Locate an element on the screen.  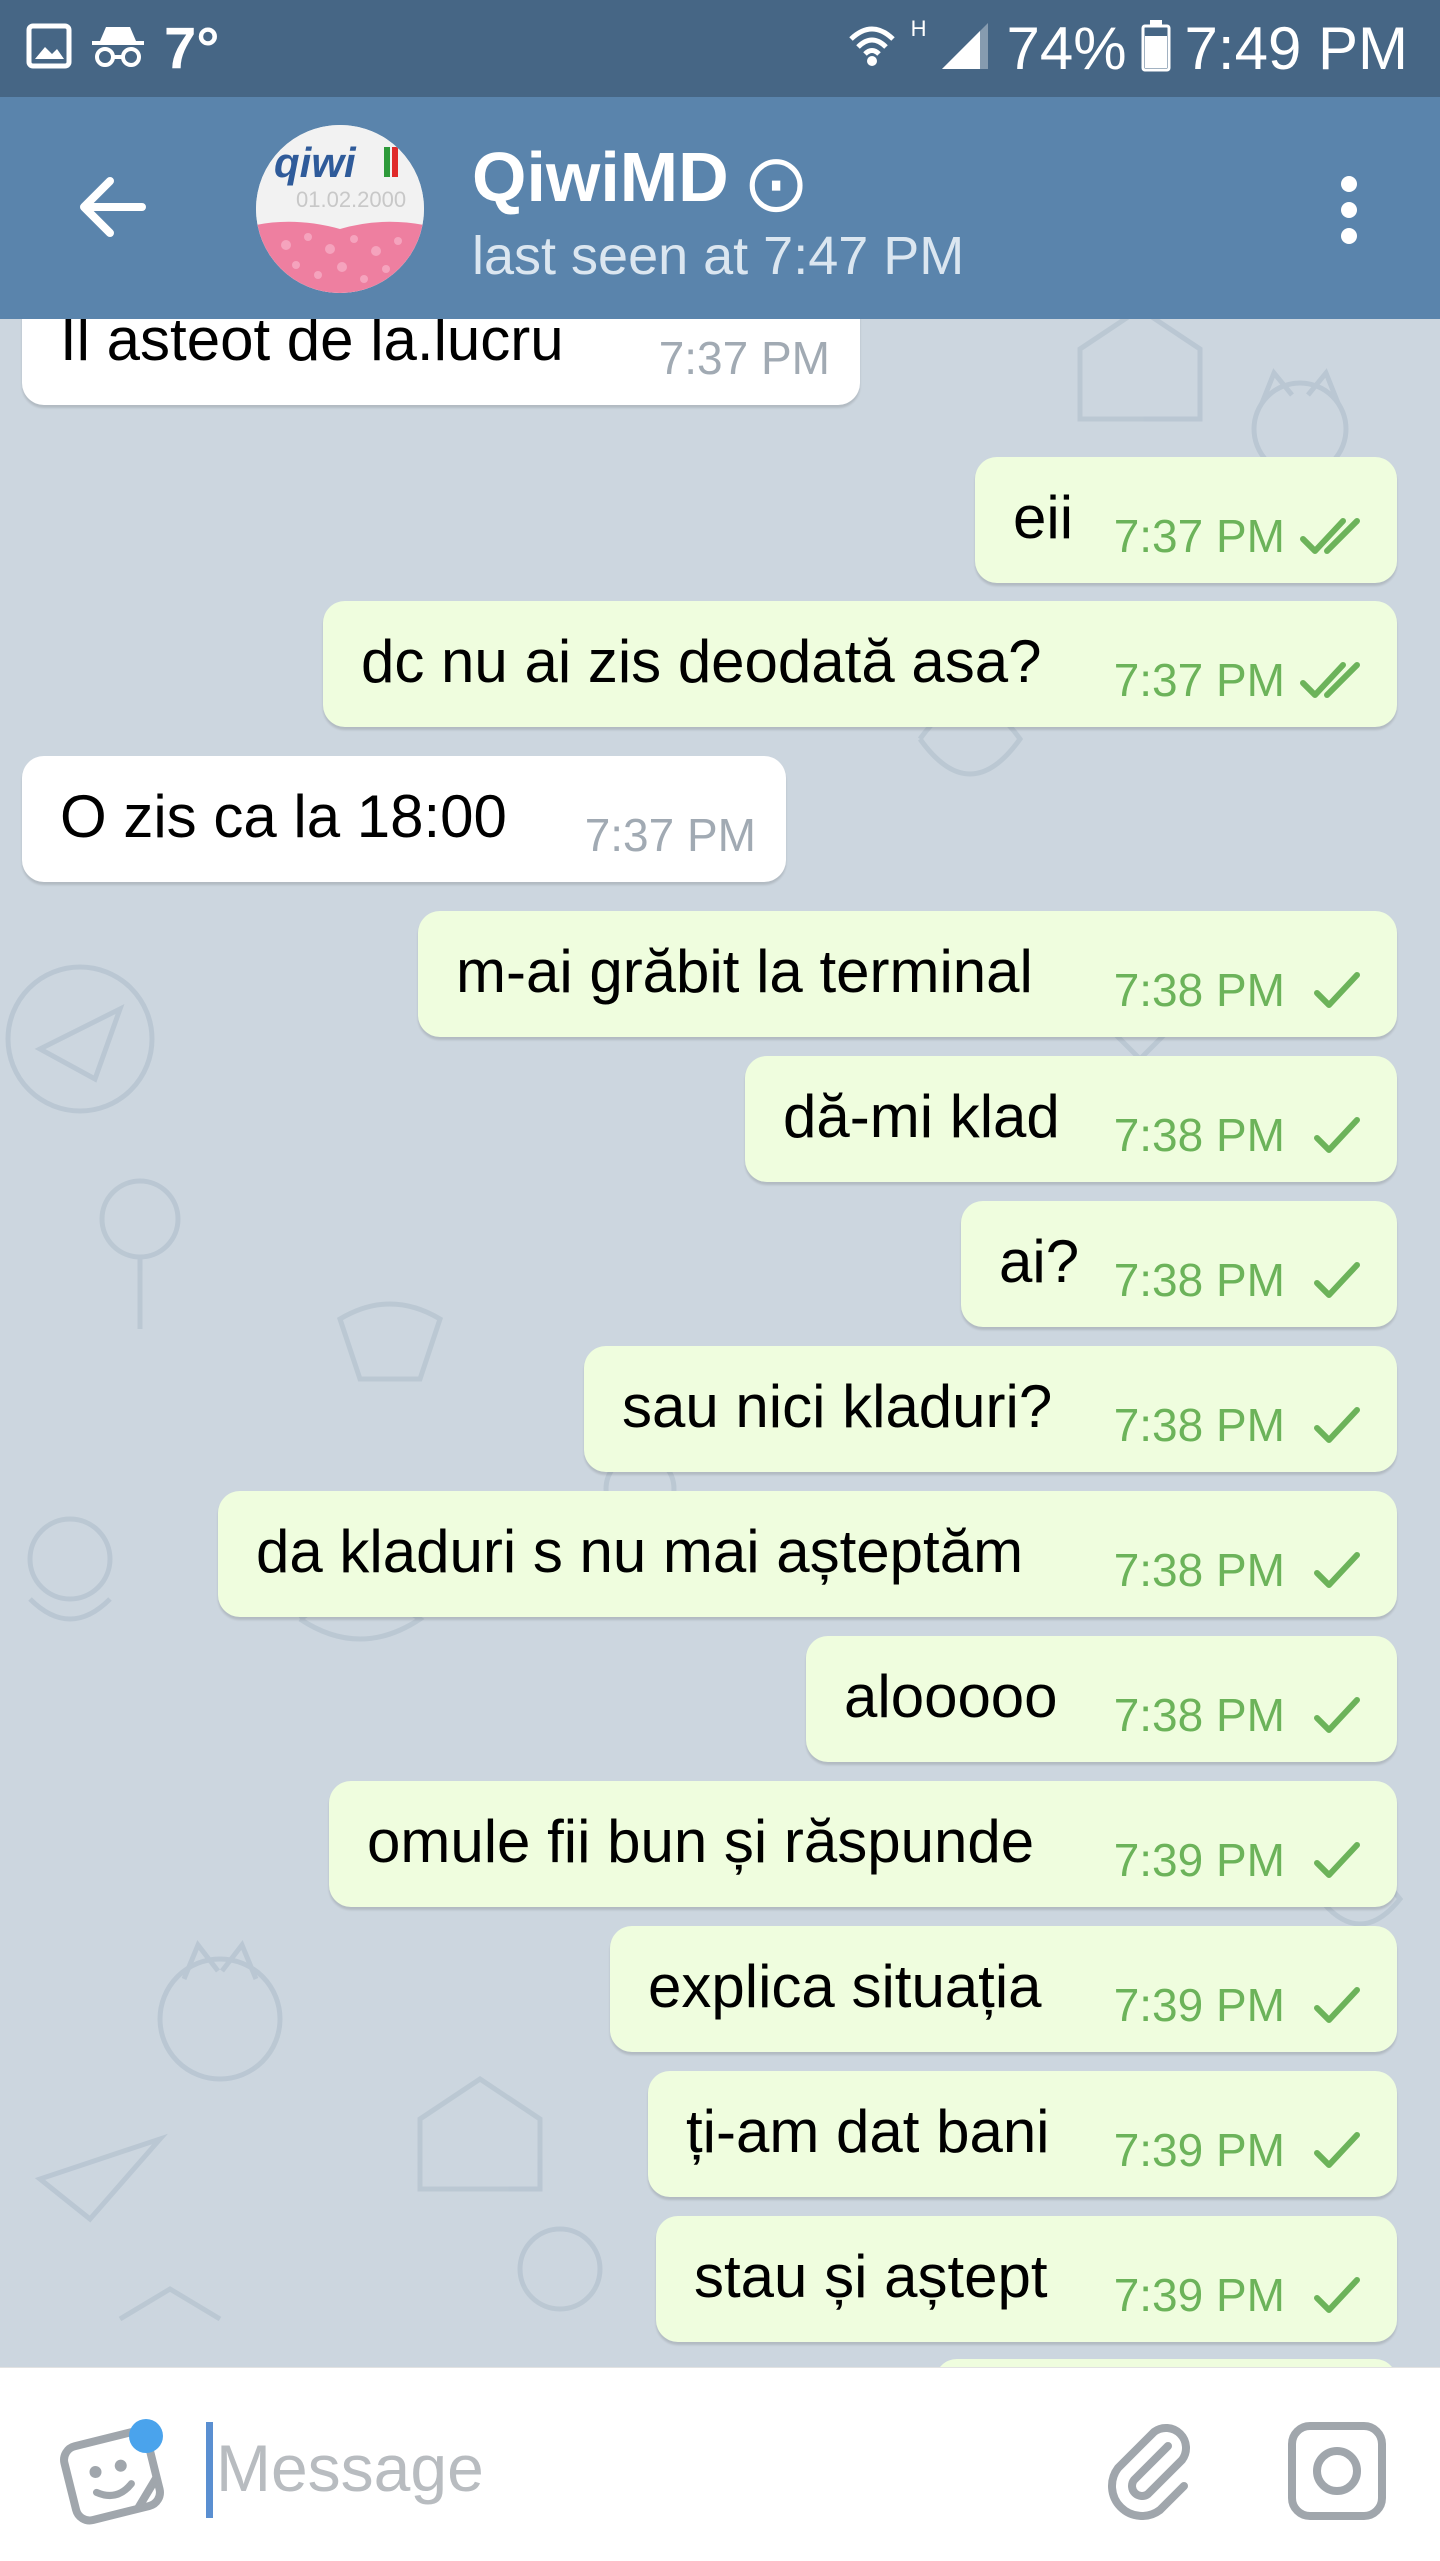
back-button is located at coordinates (112, 207).